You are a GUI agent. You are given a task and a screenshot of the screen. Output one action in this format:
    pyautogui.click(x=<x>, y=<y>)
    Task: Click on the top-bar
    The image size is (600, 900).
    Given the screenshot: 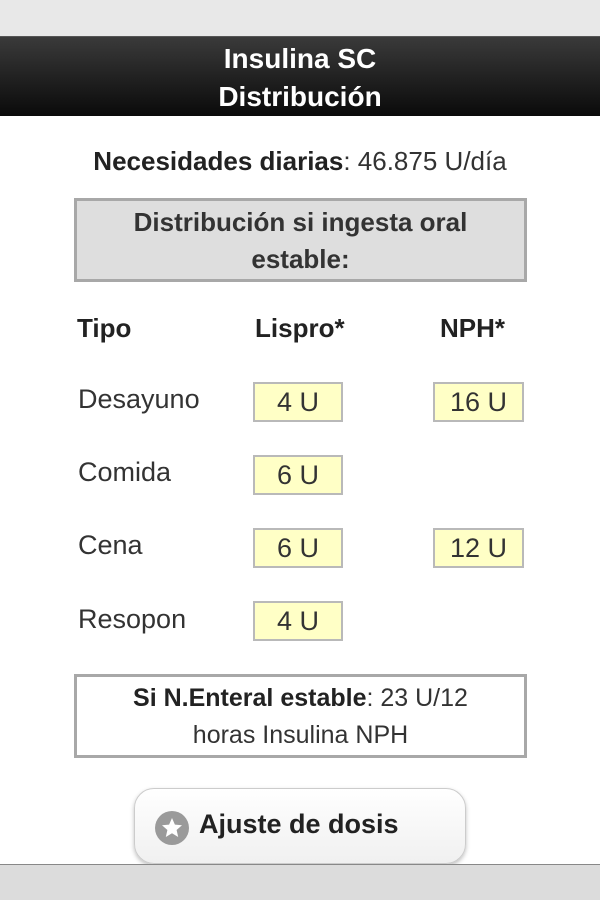 What is the action you would take?
    pyautogui.click(x=300, y=18)
    